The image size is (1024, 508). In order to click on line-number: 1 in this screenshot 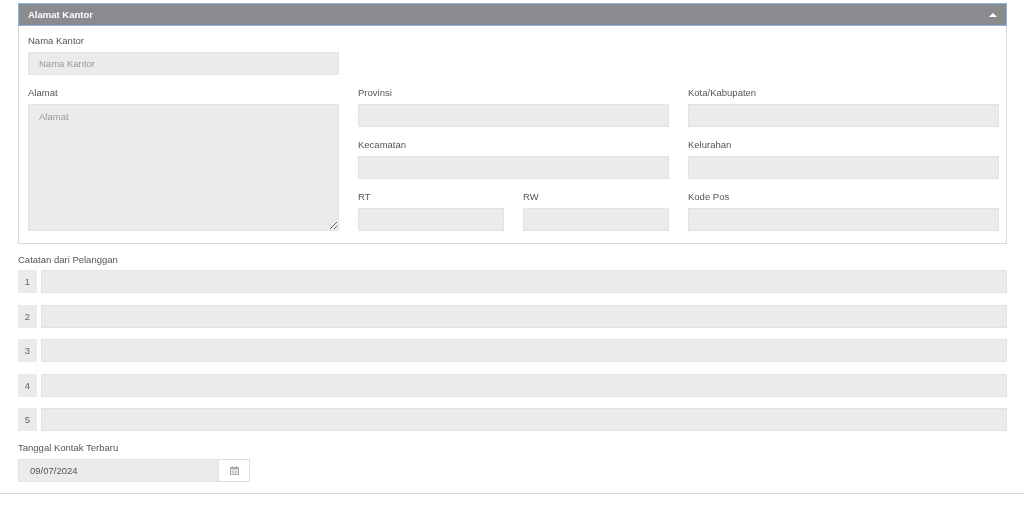, I will do `click(27, 281)`.